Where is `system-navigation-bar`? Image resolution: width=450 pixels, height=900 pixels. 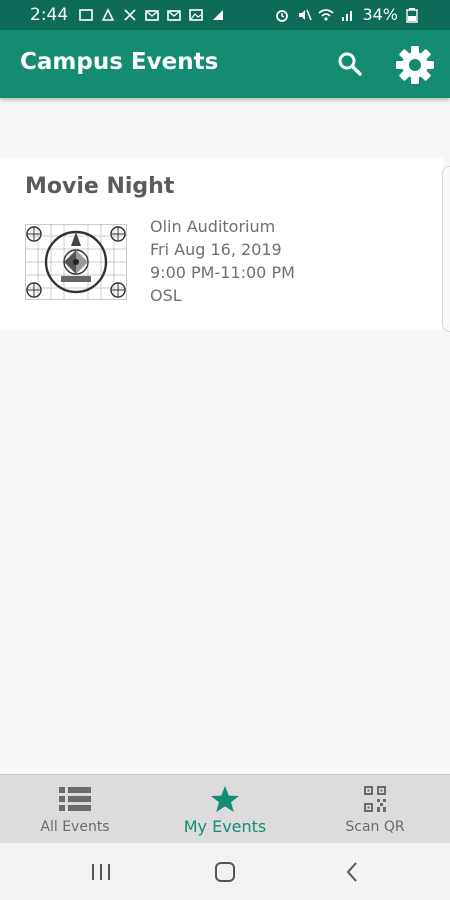
system-navigation-bar is located at coordinates (225, 871).